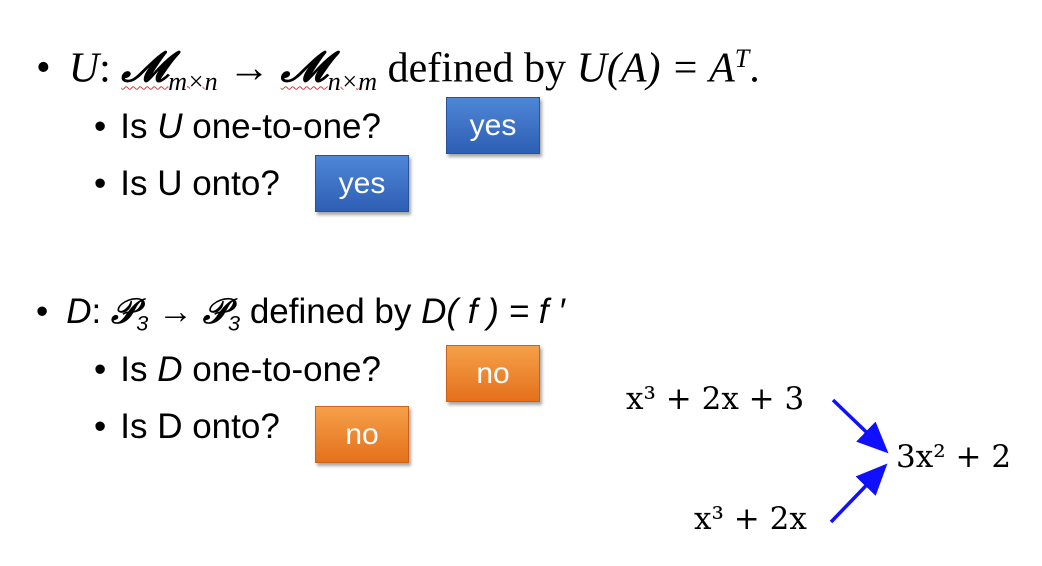 This screenshot has height=566, width=1042. What do you see at coordinates (860, 426) in the screenshot?
I see `arrow-top-to-derivative` at bounding box center [860, 426].